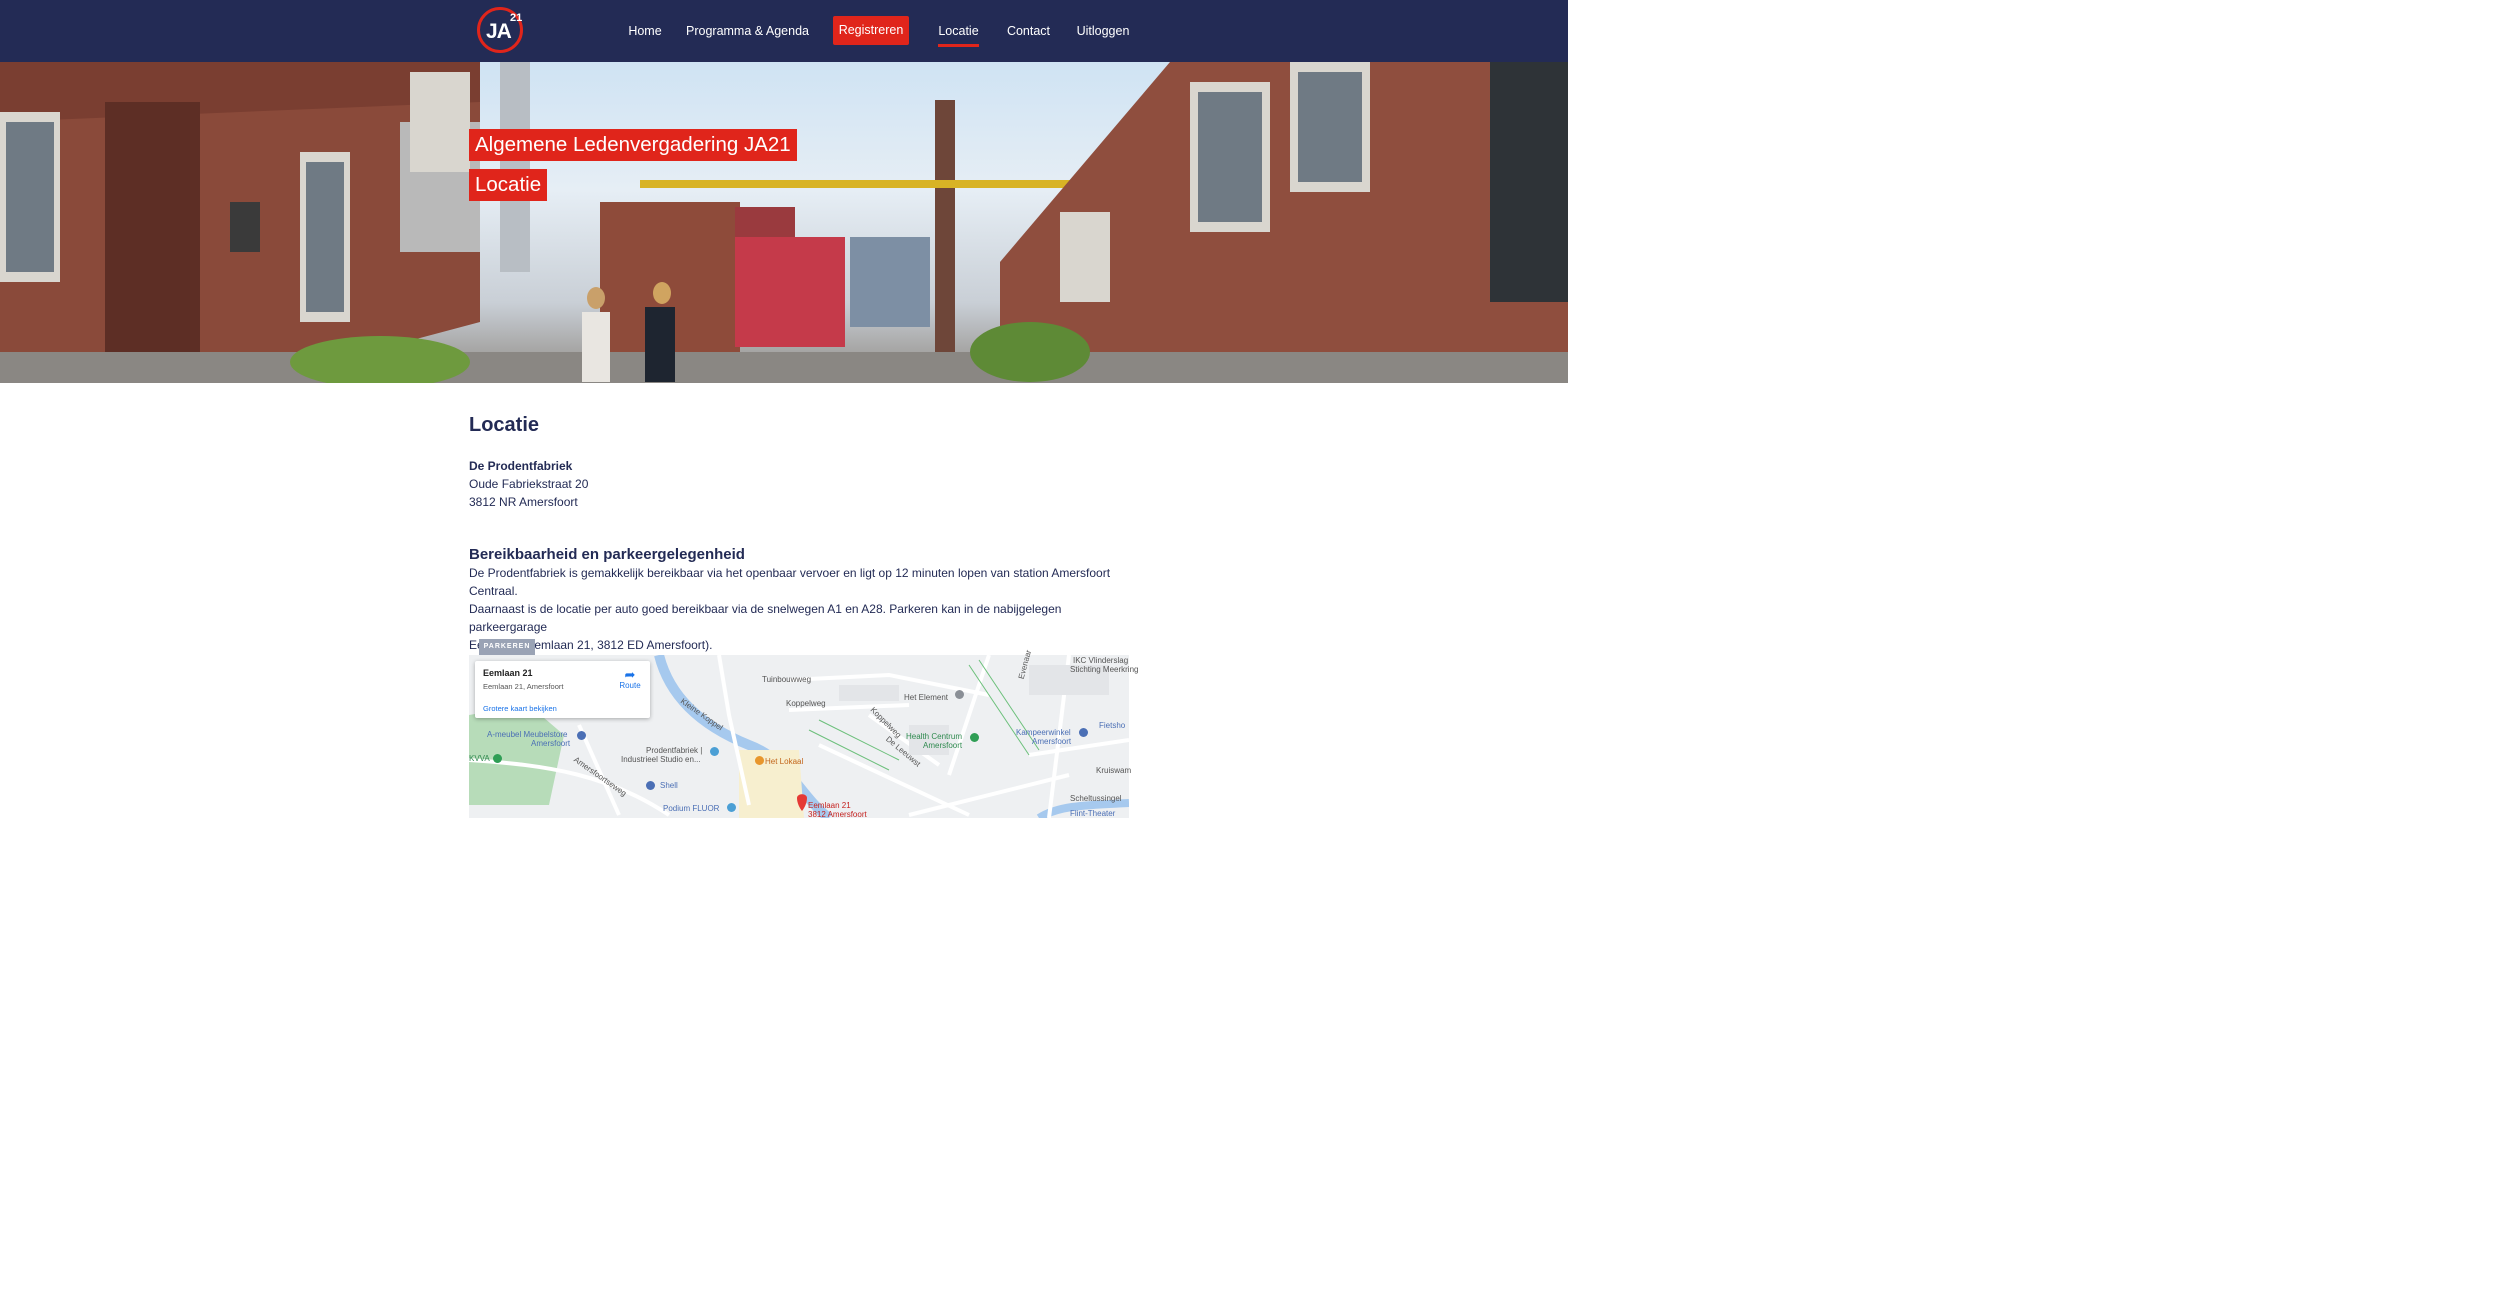 This screenshot has width=2500, height=1305. I want to click on map-label-eemlaan: Eemlaan 21, so click(829, 805).